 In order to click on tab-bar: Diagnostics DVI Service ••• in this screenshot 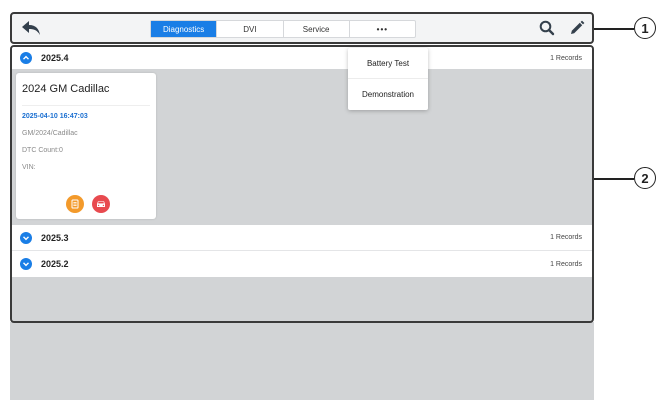, I will do `click(283, 29)`.